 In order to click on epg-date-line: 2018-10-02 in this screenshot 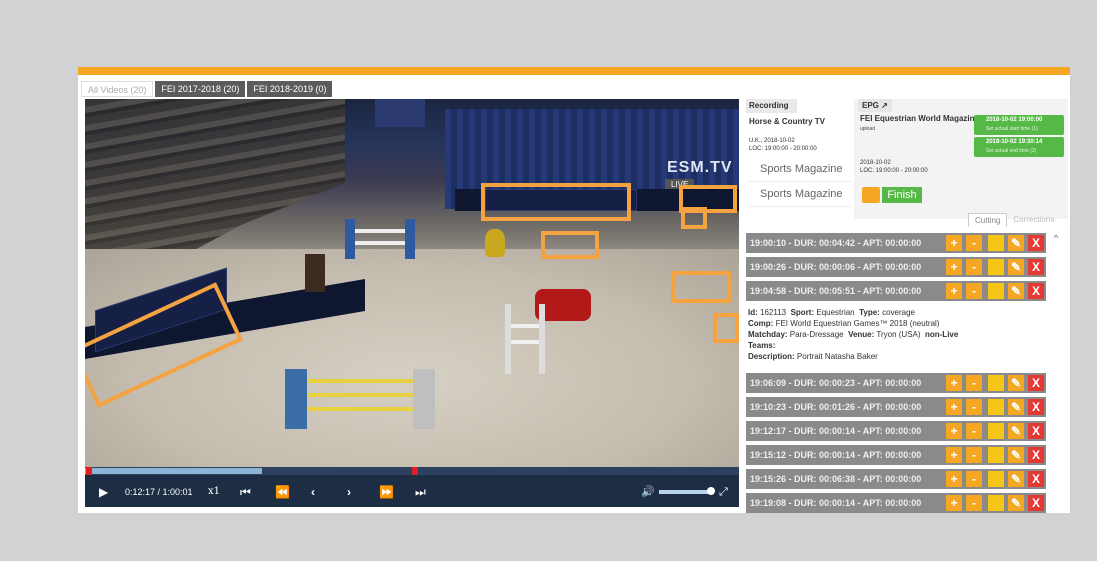, I will do `click(875, 163)`.